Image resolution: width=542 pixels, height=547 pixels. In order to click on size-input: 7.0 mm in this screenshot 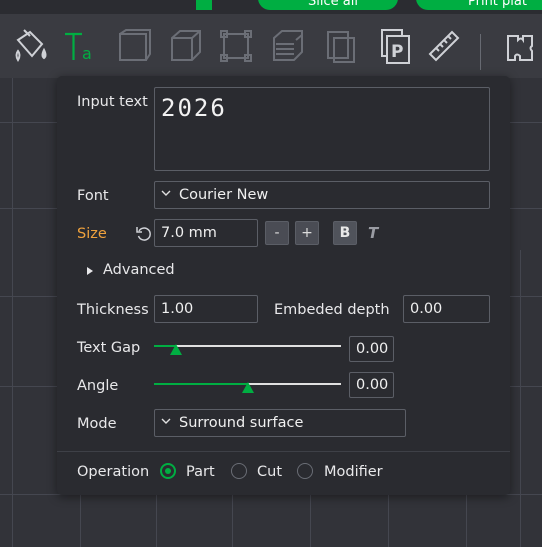, I will do `click(206, 233)`.